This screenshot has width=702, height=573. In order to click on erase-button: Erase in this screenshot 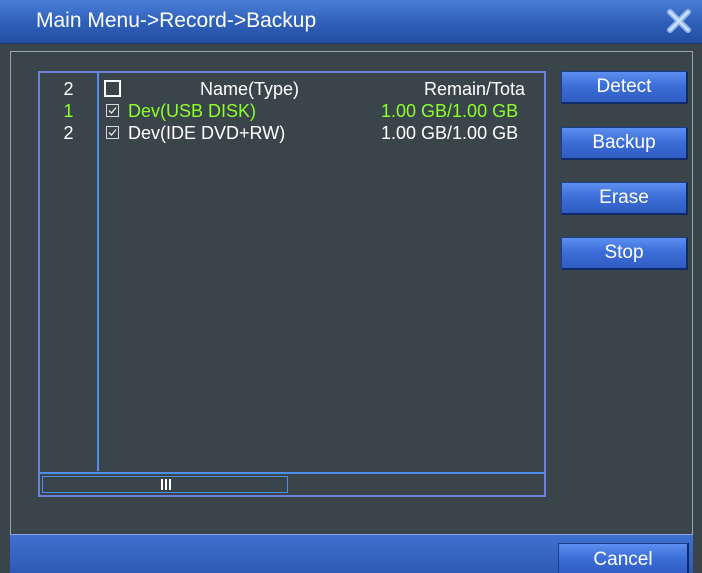, I will do `click(624, 198)`.